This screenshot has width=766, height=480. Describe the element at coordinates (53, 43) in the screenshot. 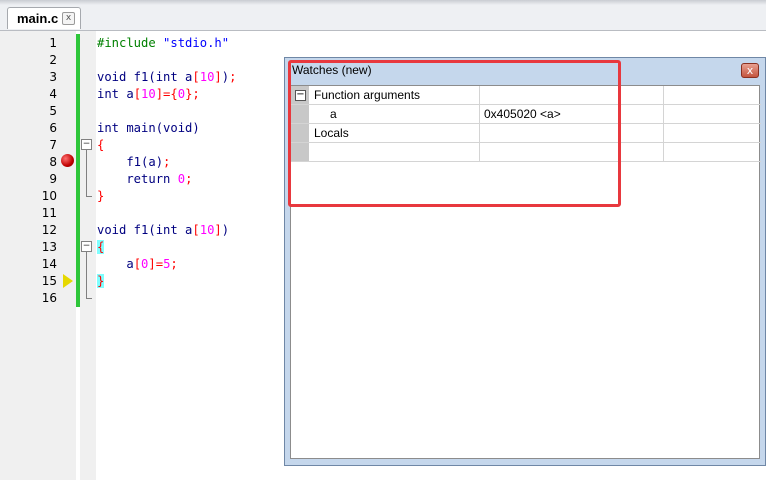

I see `line-number: 1` at that location.